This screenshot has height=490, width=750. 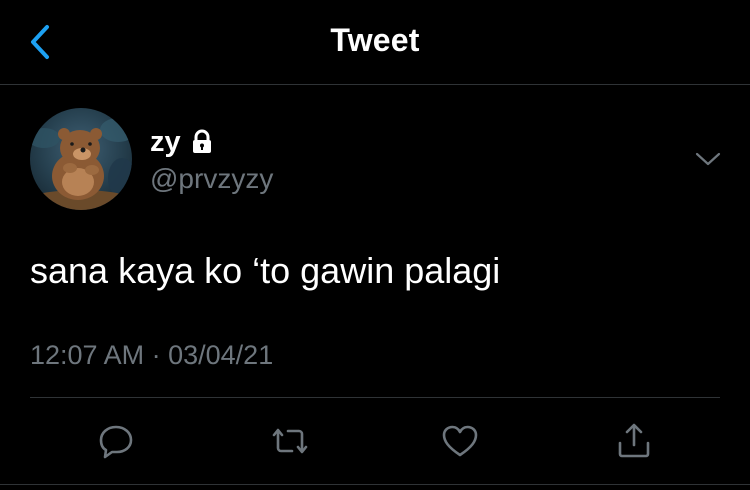 I want to click on reply-icon, so click(x=116, y=442).